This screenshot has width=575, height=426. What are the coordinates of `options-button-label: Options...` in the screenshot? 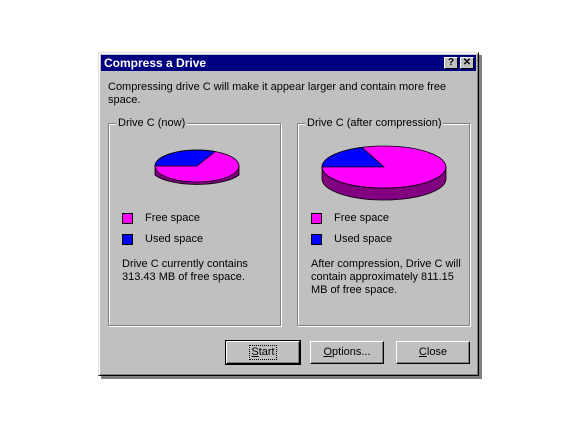 It's located at (347, 352).